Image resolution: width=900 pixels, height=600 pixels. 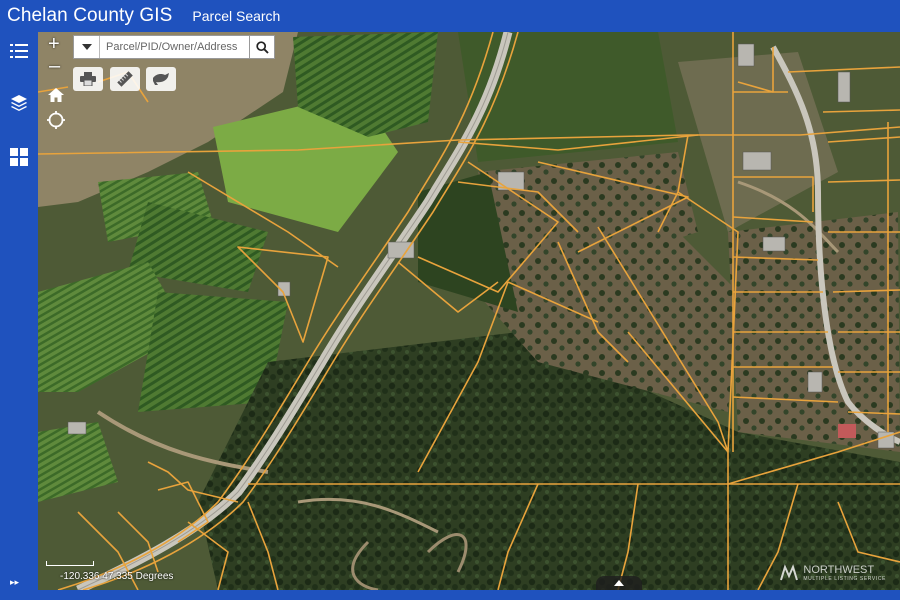 What do you see at coordinates (117, 576) in the screenshot?
I see `coordinate-readout: -120.336 47.335 Degrees` at bounding box center [117, 576].